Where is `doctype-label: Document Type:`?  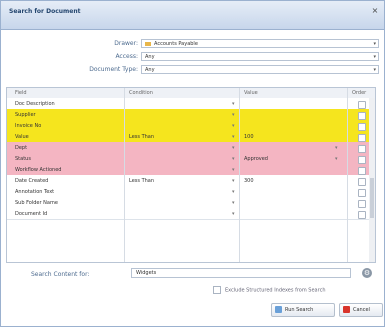 doctype-label: Document Type: is located at coordinates (113, 69).